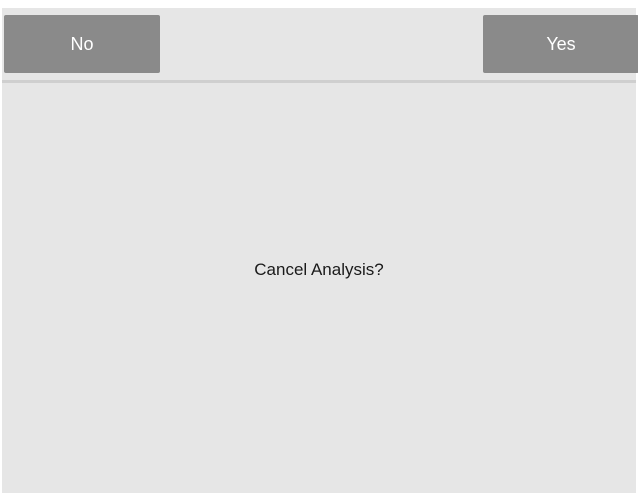 Image resolution: width=638 pixels, height=495 pixels. I want to click on confirm-message: Cancel Analysis?, so click(319, 269).